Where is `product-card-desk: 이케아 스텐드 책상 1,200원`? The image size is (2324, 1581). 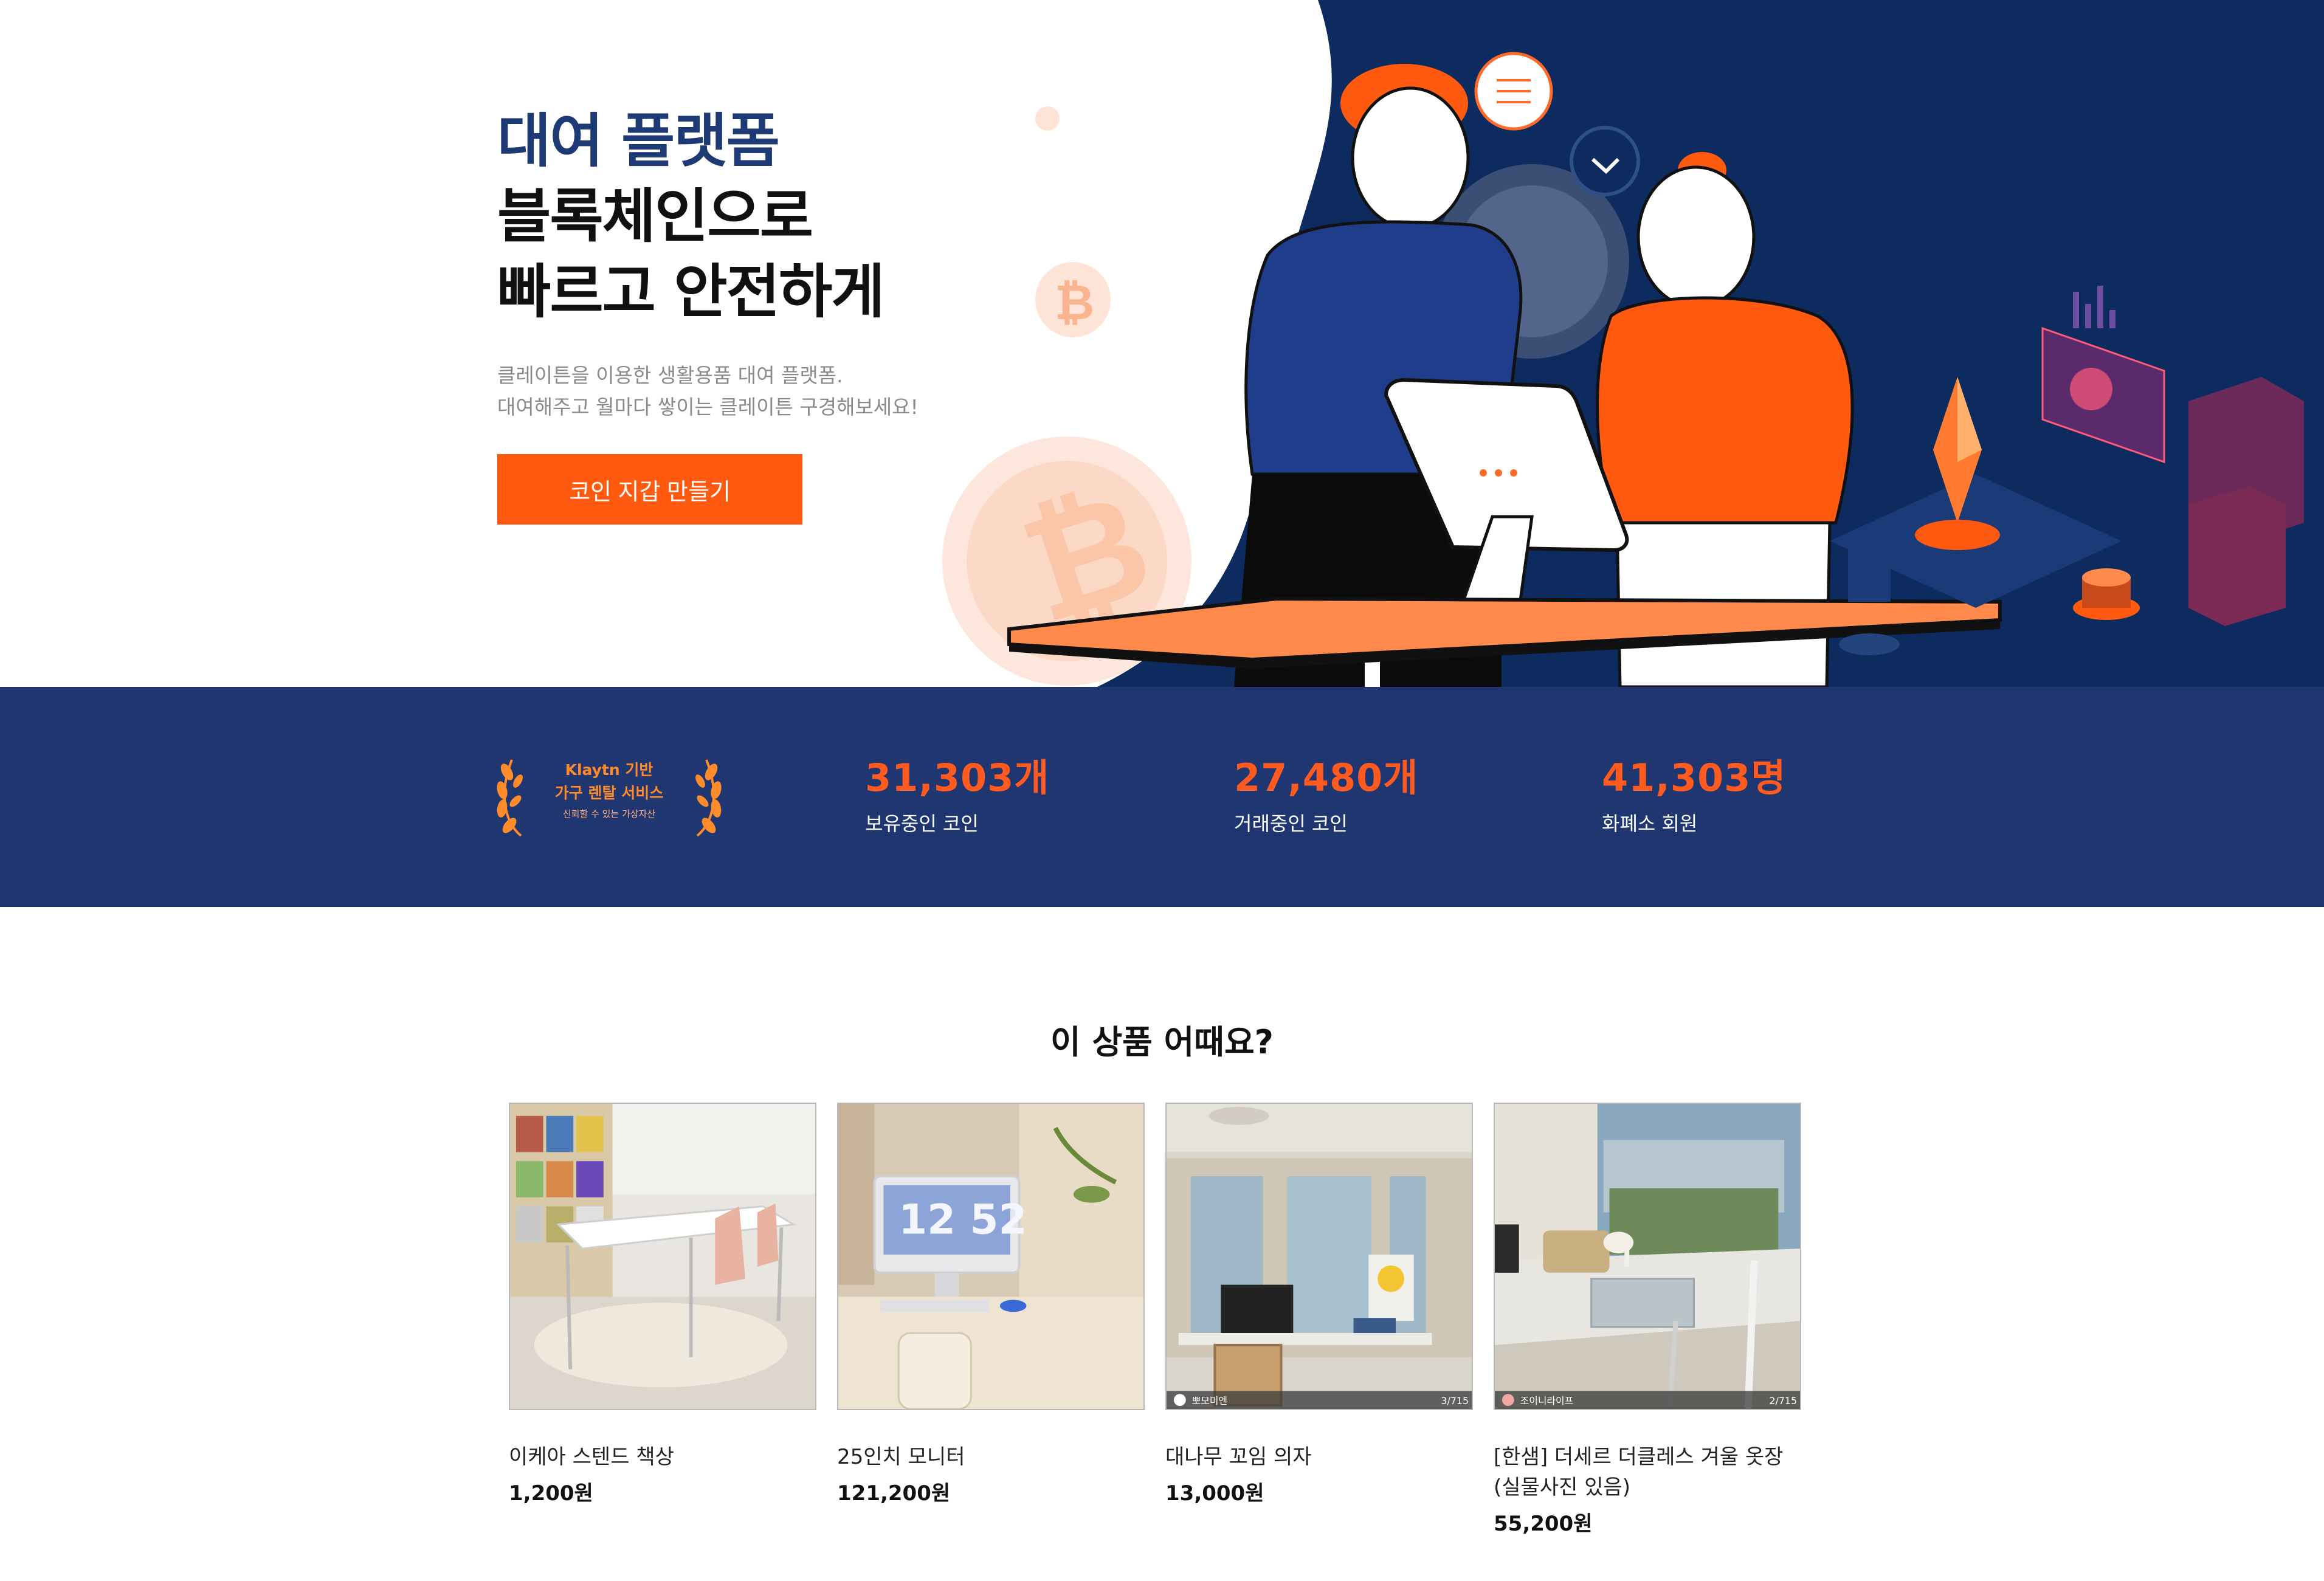
product-card-desk: 이케아 스텐드 책상 1,200원 is located at coordinates (662, 1305).